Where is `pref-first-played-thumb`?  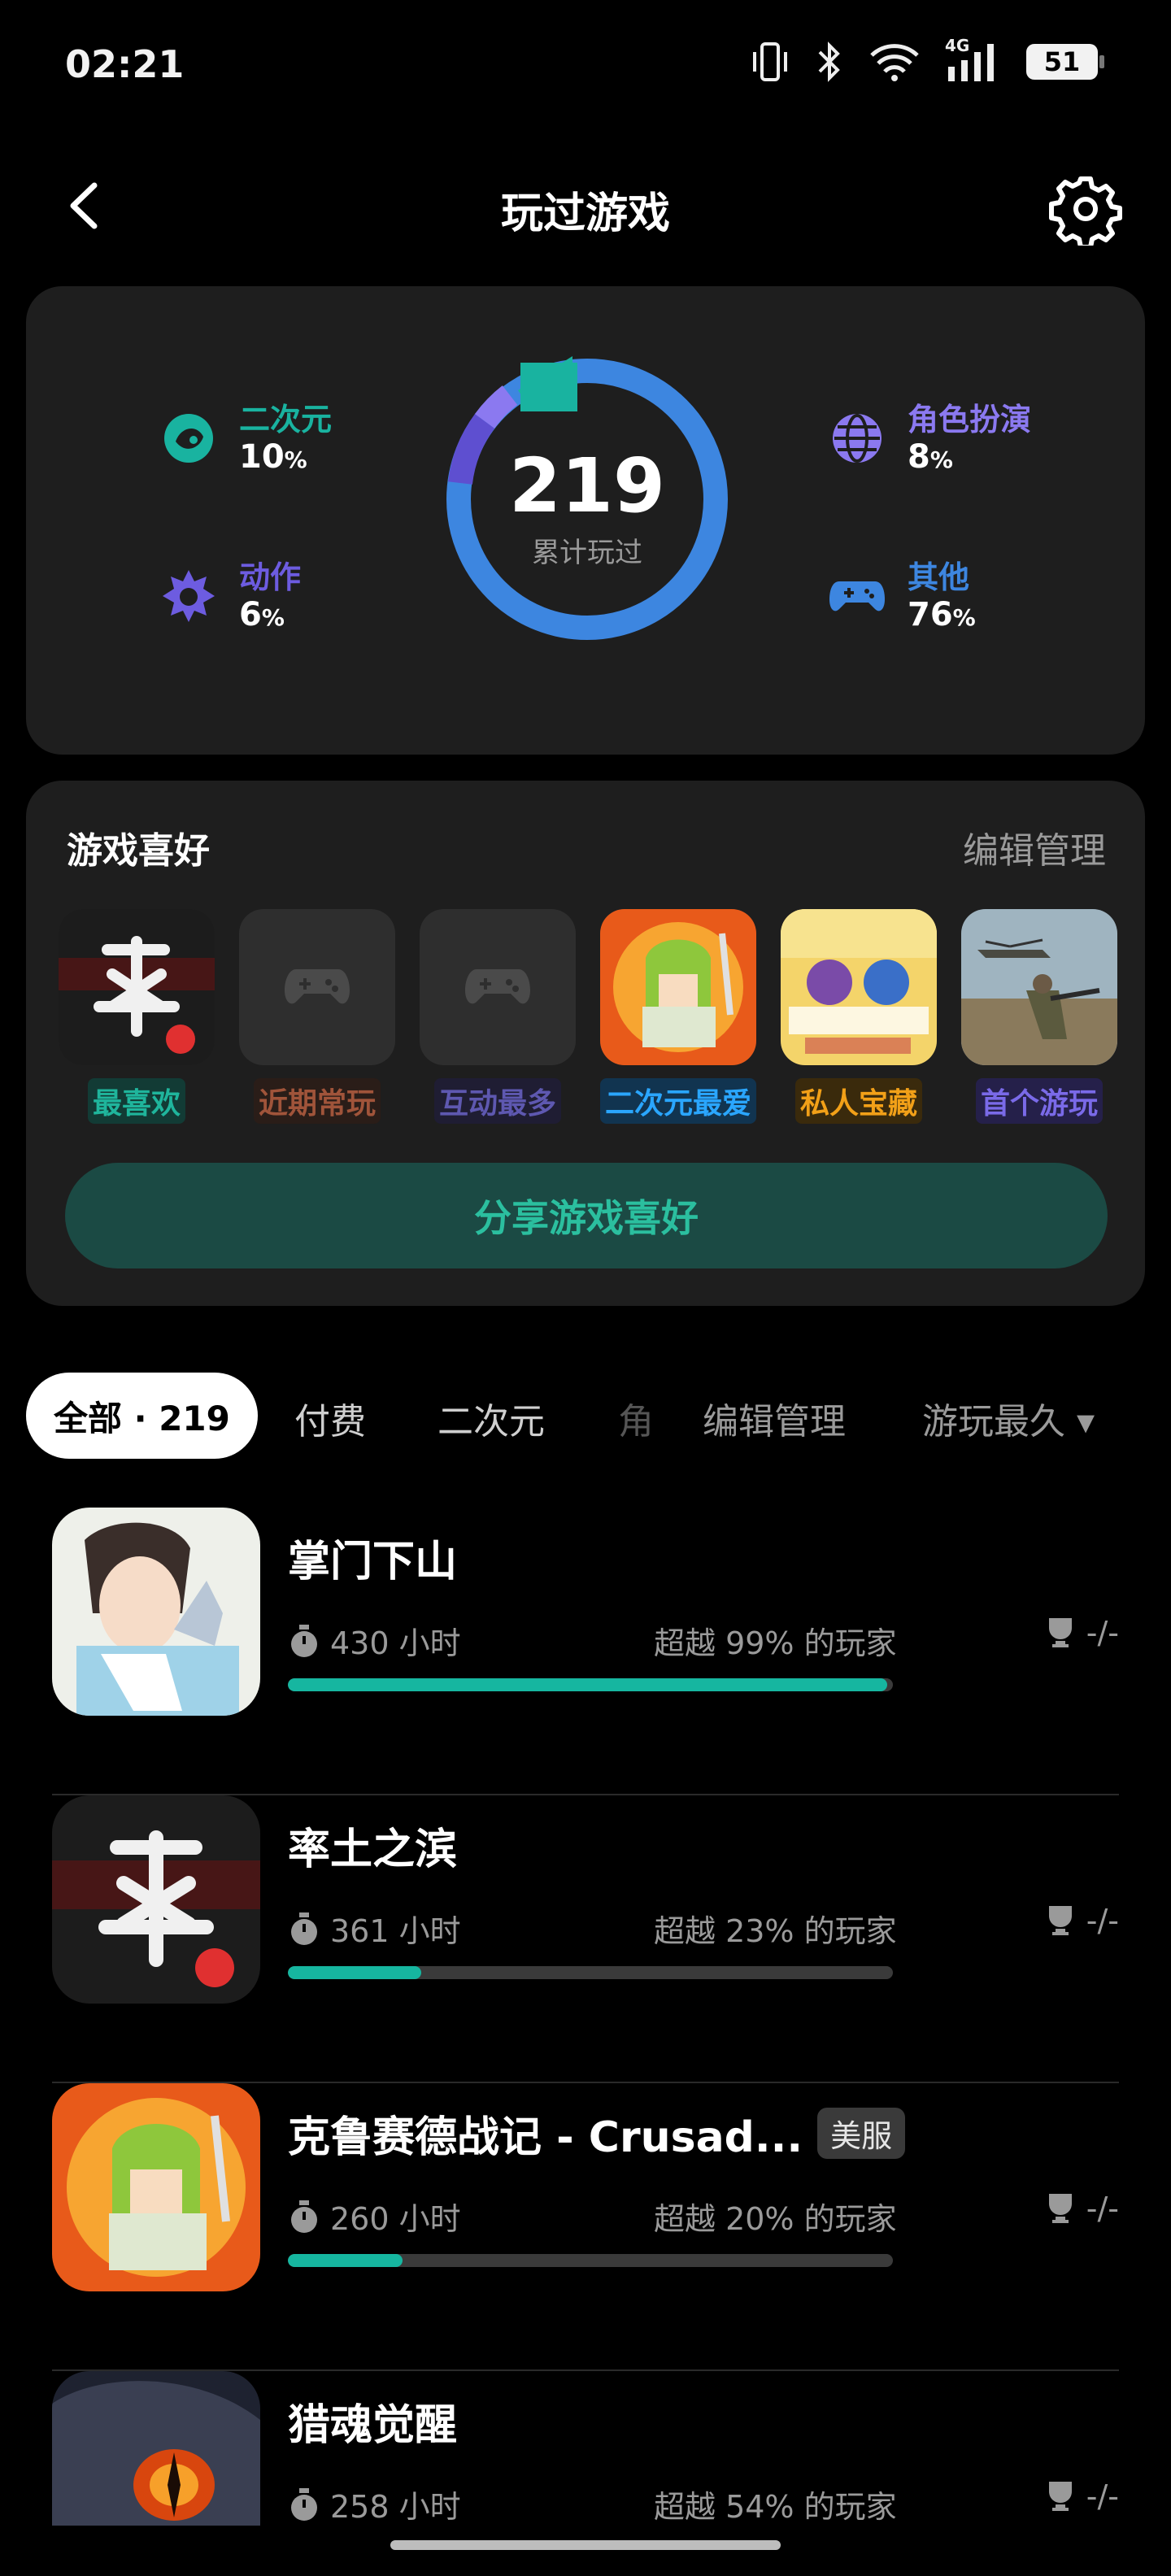 pref-first-played-thumb is located at coordinates (1039, 987).